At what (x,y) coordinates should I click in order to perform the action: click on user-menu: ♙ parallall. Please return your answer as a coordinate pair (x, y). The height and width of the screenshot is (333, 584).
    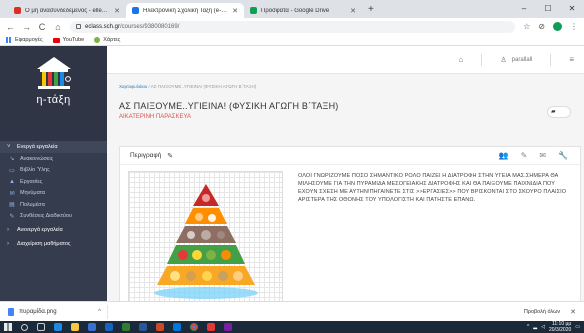
    Looking at the image, I should click on (516, 60).